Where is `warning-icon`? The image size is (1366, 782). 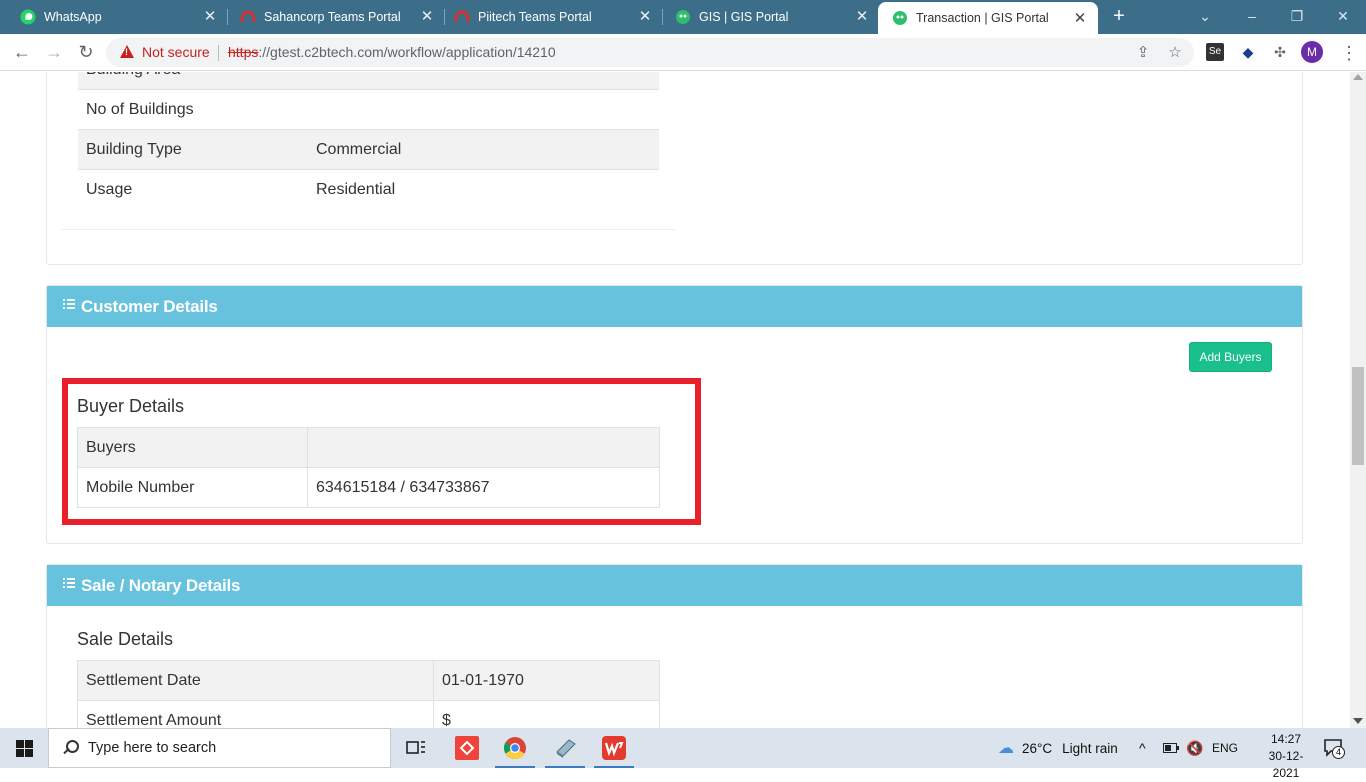
warning-icon is located at coordinates (127, 51).